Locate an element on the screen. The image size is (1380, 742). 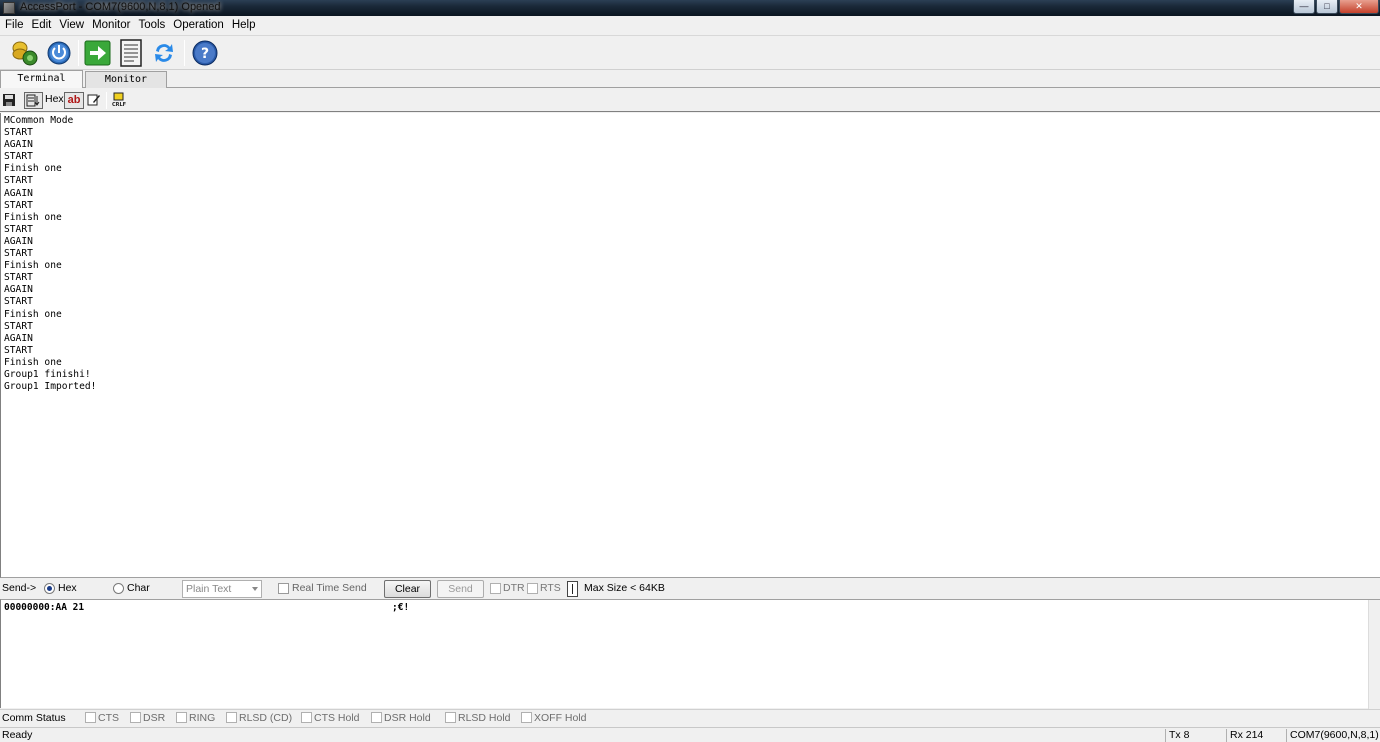
window-title: AccessPort - COM7(9600,N,8,1) Opened is located at coordinates (120, 7).